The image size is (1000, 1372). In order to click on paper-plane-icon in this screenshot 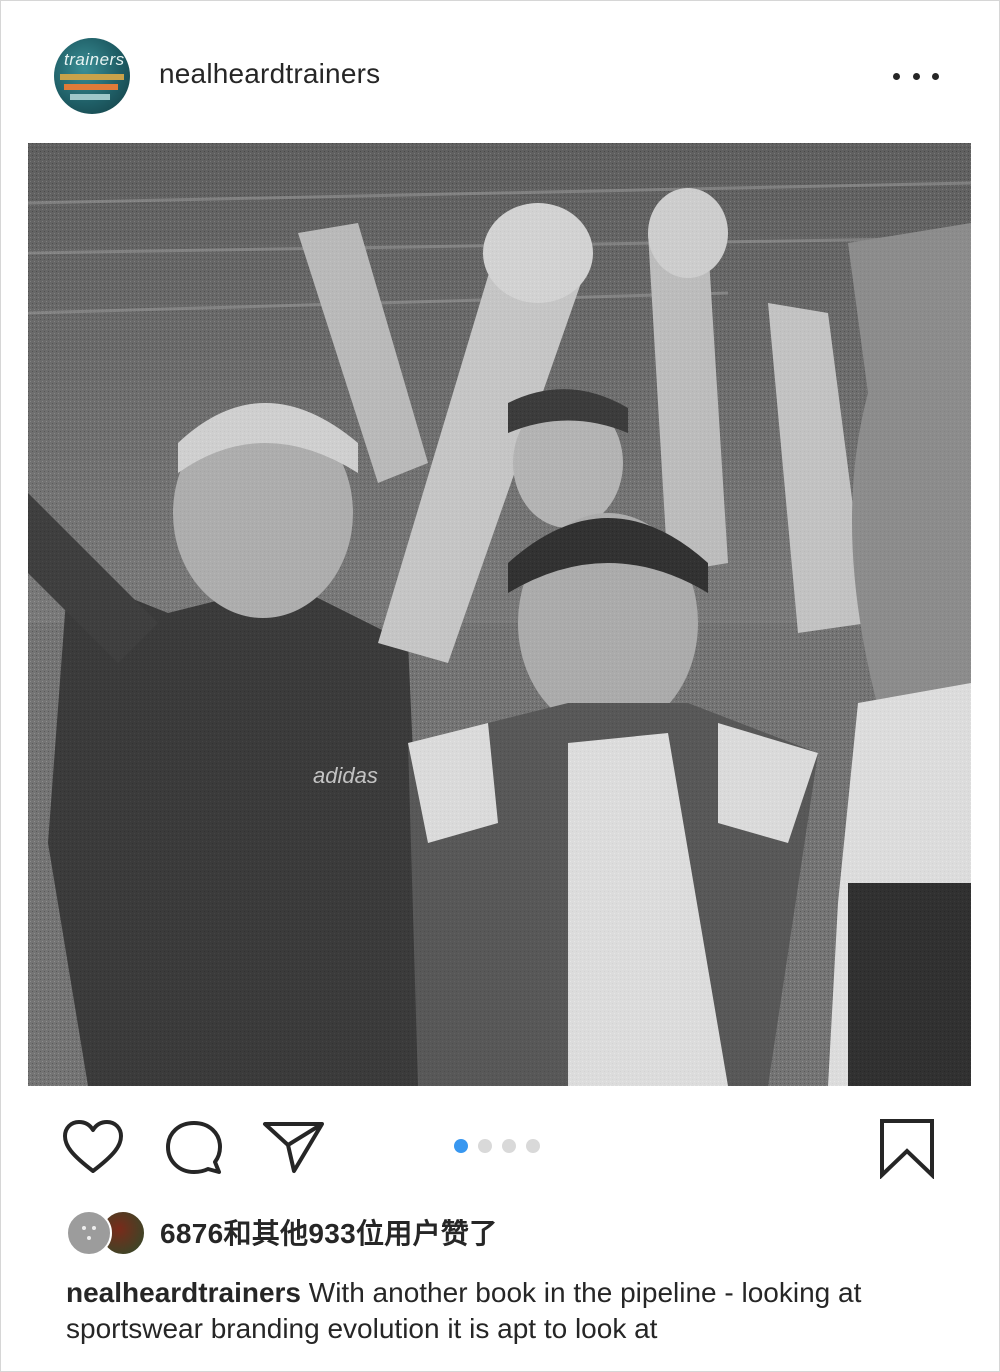, I will do `click(294, 1147)`.